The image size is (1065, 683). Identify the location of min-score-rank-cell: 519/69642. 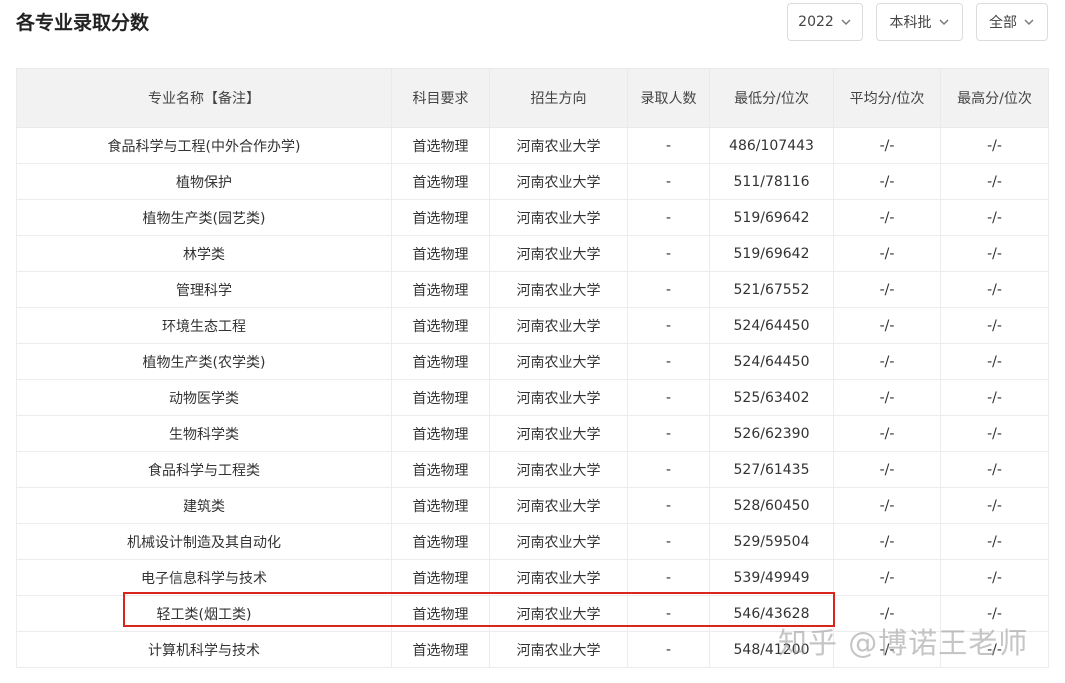
(771, 253).